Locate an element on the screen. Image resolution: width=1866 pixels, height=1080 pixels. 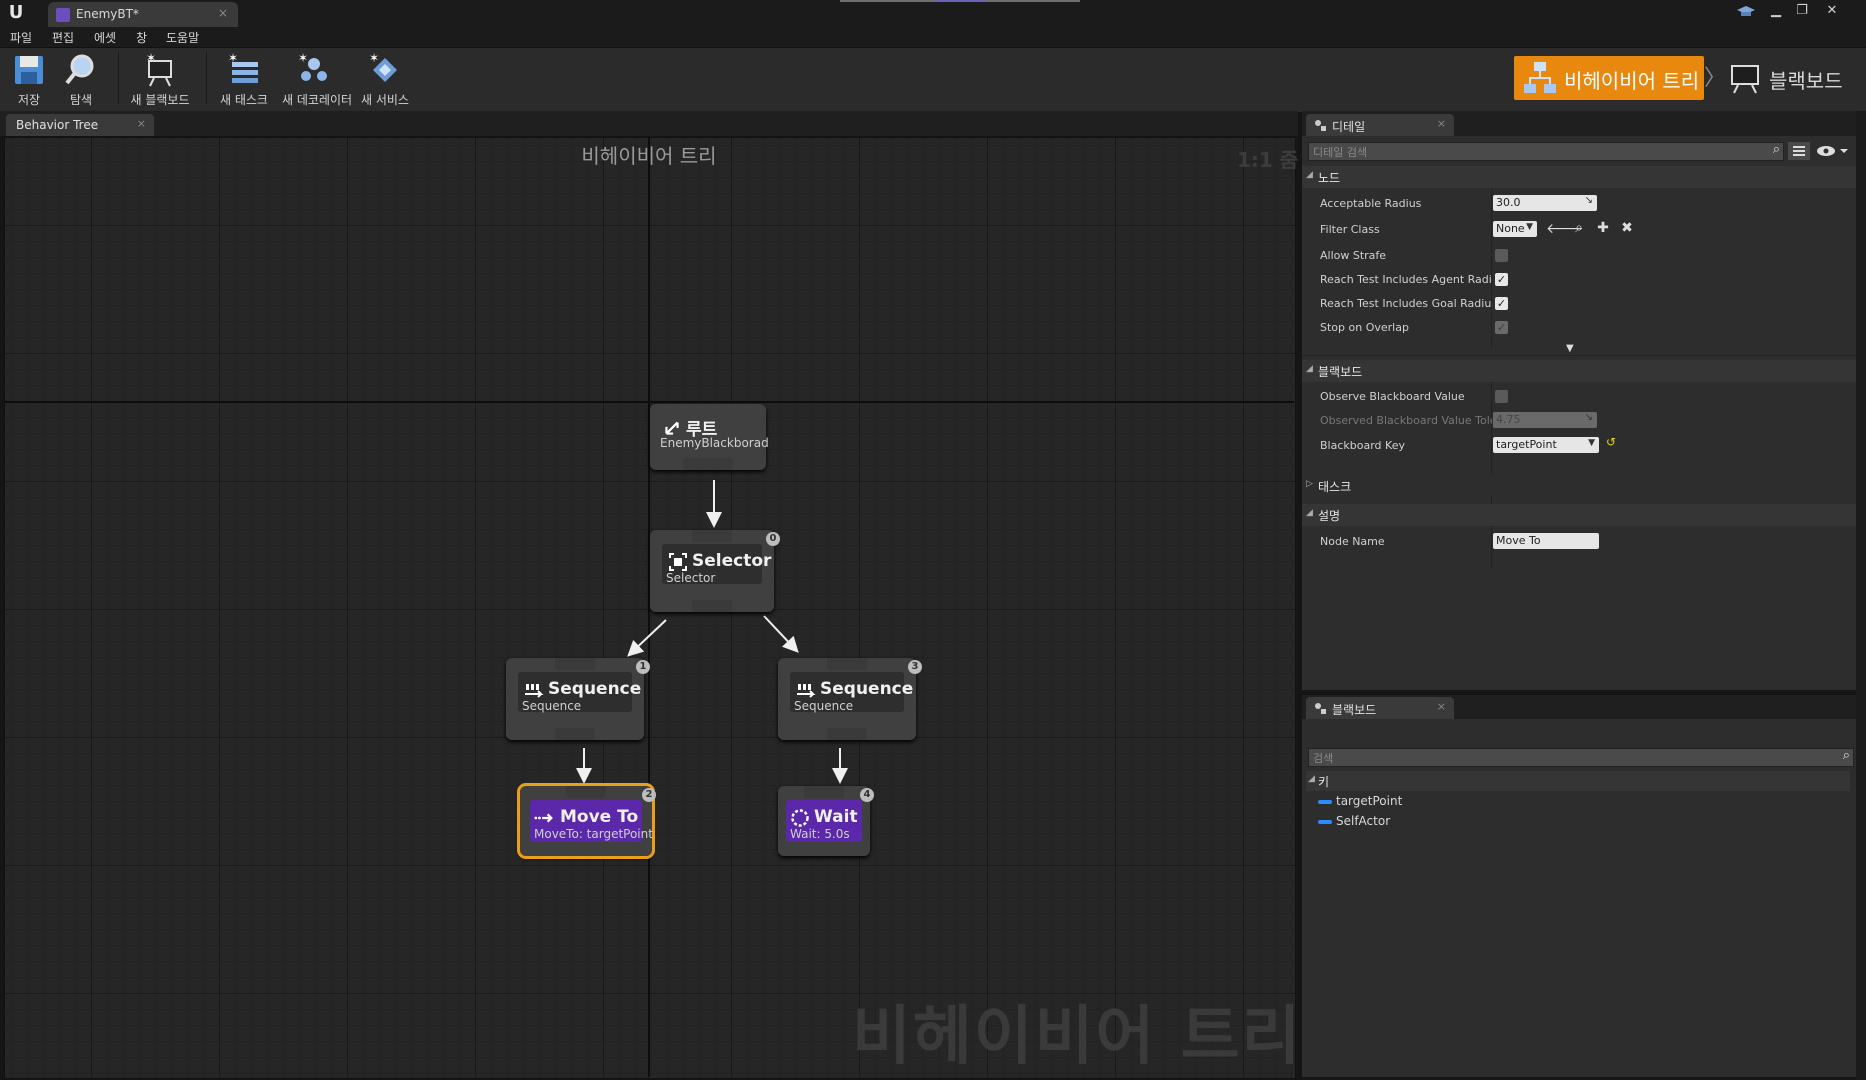
blackboard-search-placeholder: 검색 is located at coordinates (1323, 758).